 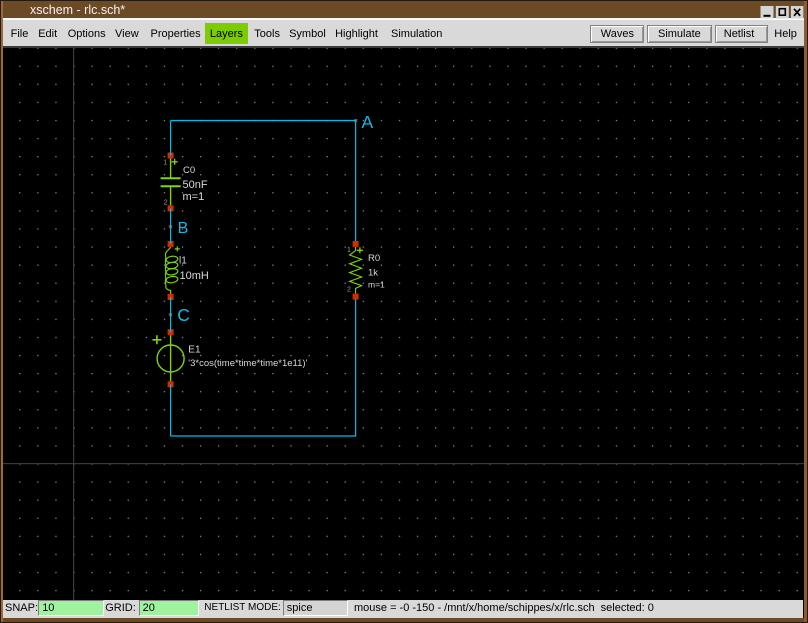 I want to click on svg-text: C0, so click(x=189, y=170).